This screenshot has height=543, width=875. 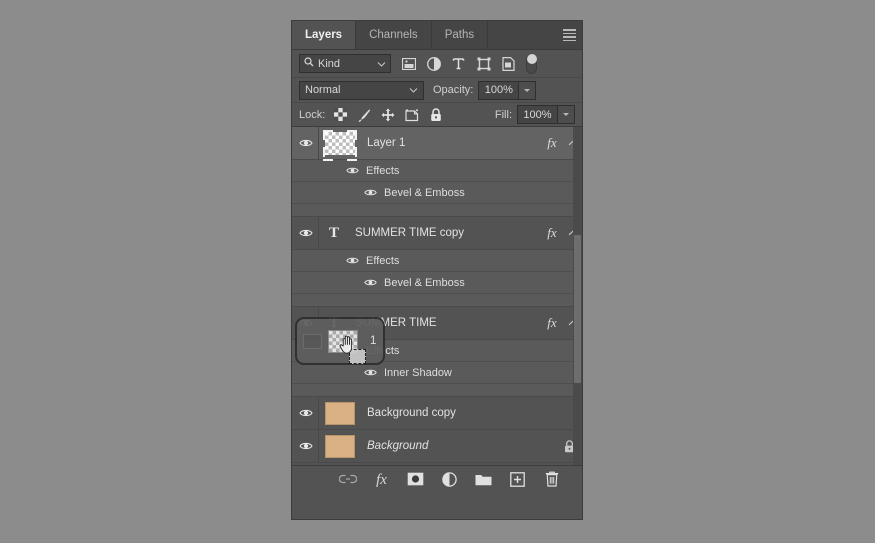 I want to click on layer-mask-icon, so click(x=415, y=480).